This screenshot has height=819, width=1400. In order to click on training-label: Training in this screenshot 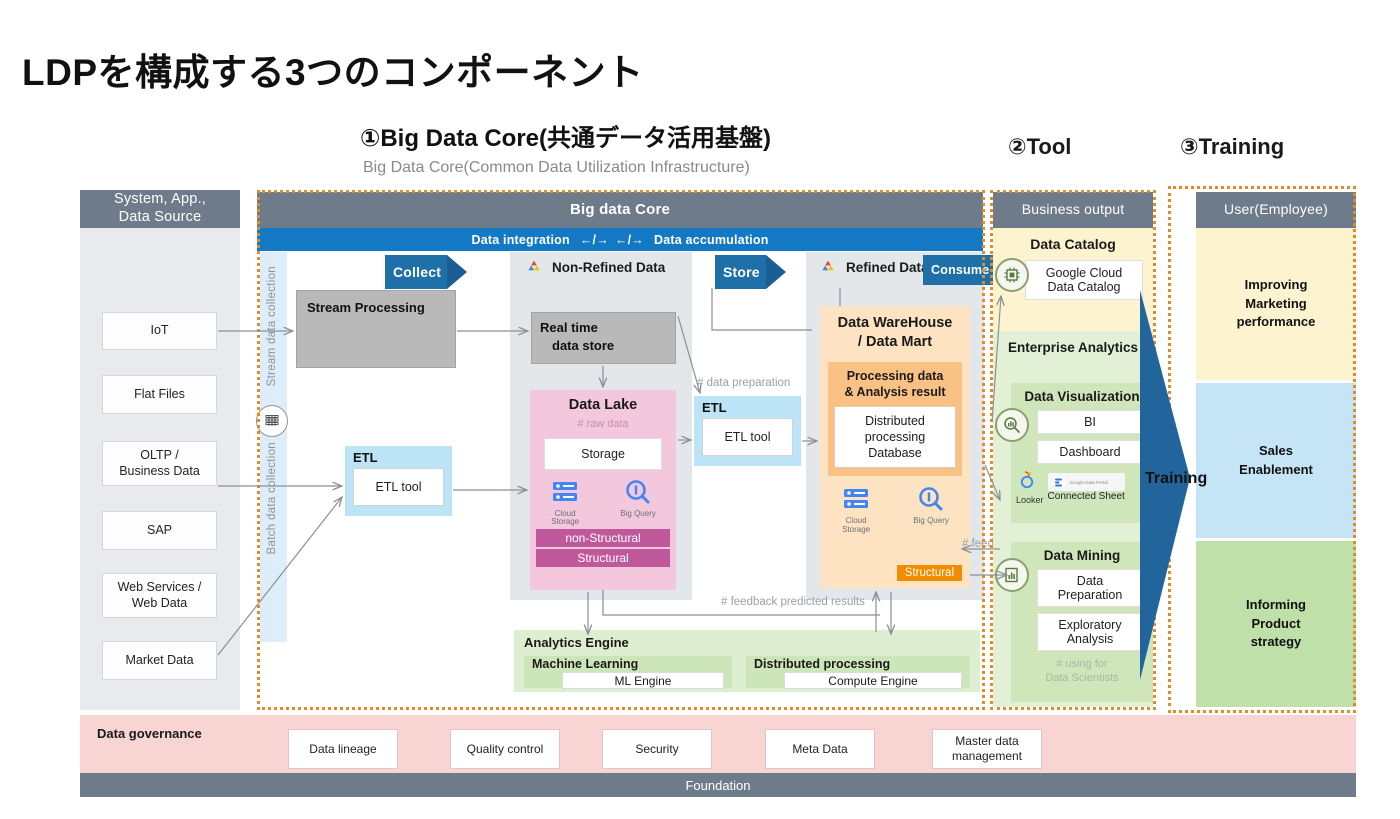, I will do `click(1176, 478)`.